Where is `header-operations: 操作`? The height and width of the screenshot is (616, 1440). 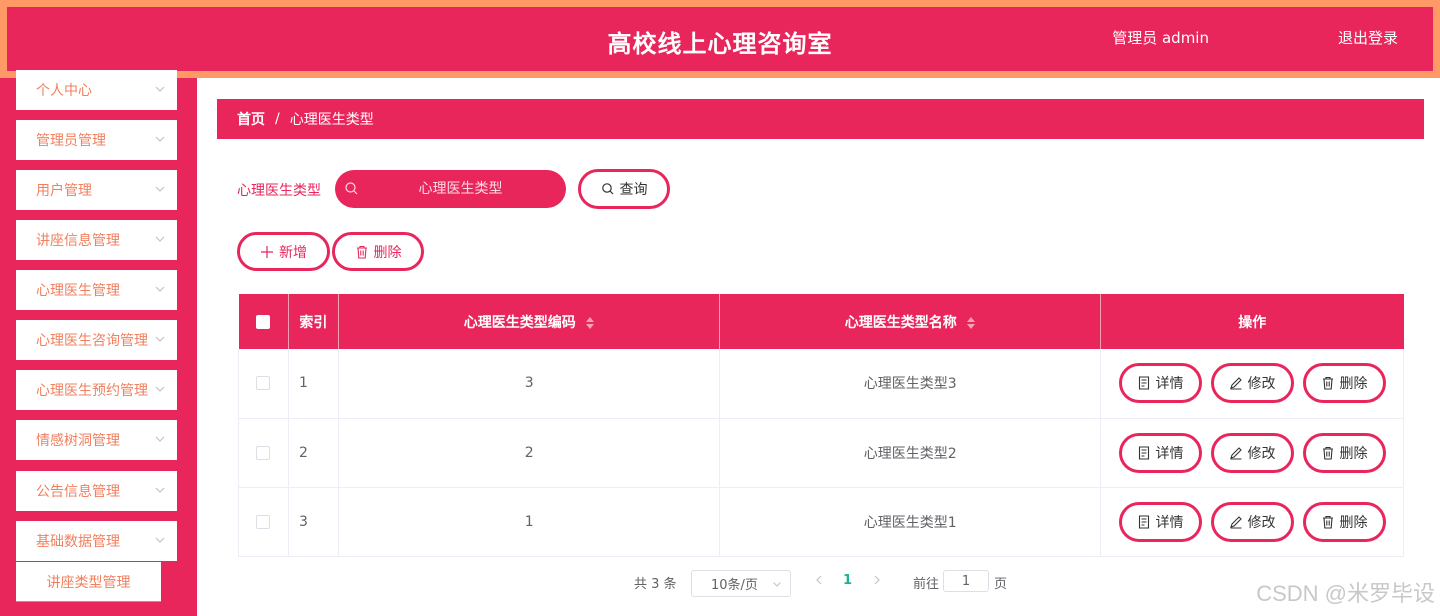
header-operations: 操作 is located at coordinates (1252, 321).